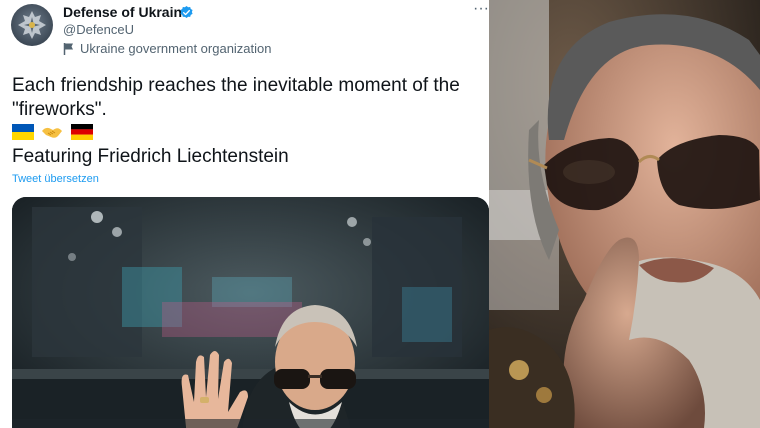 Image resolution: width=760 pixels, height=428 pixels. I want to click on more-options-button: ···, so click(480, 10).